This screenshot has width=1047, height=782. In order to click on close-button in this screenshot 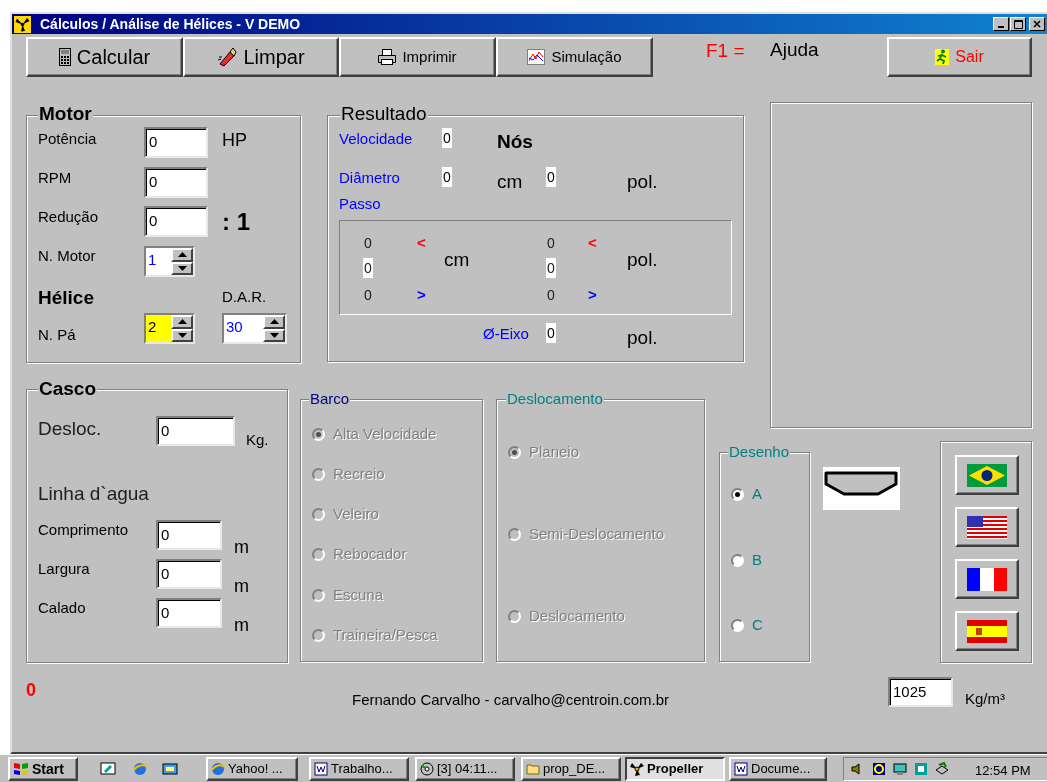, I will do `click(1037, 24)`.